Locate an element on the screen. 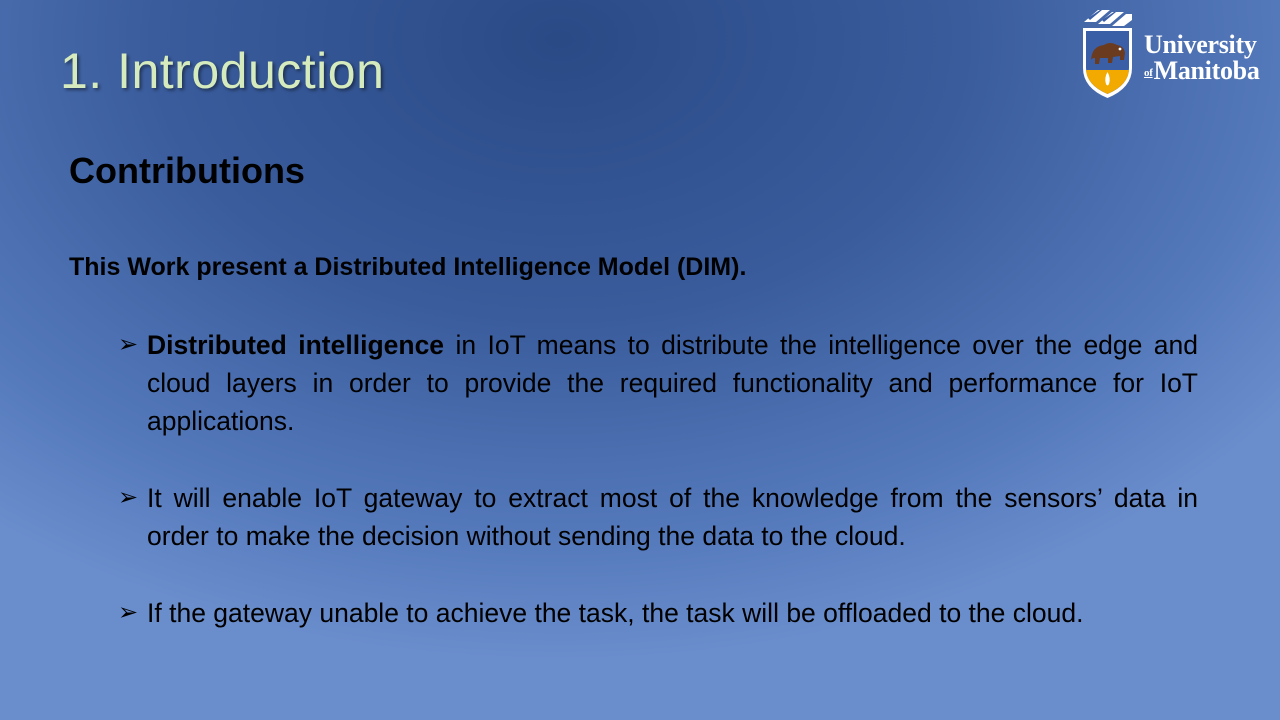  section-heading: Contributions is located at coordinates (187, 170).